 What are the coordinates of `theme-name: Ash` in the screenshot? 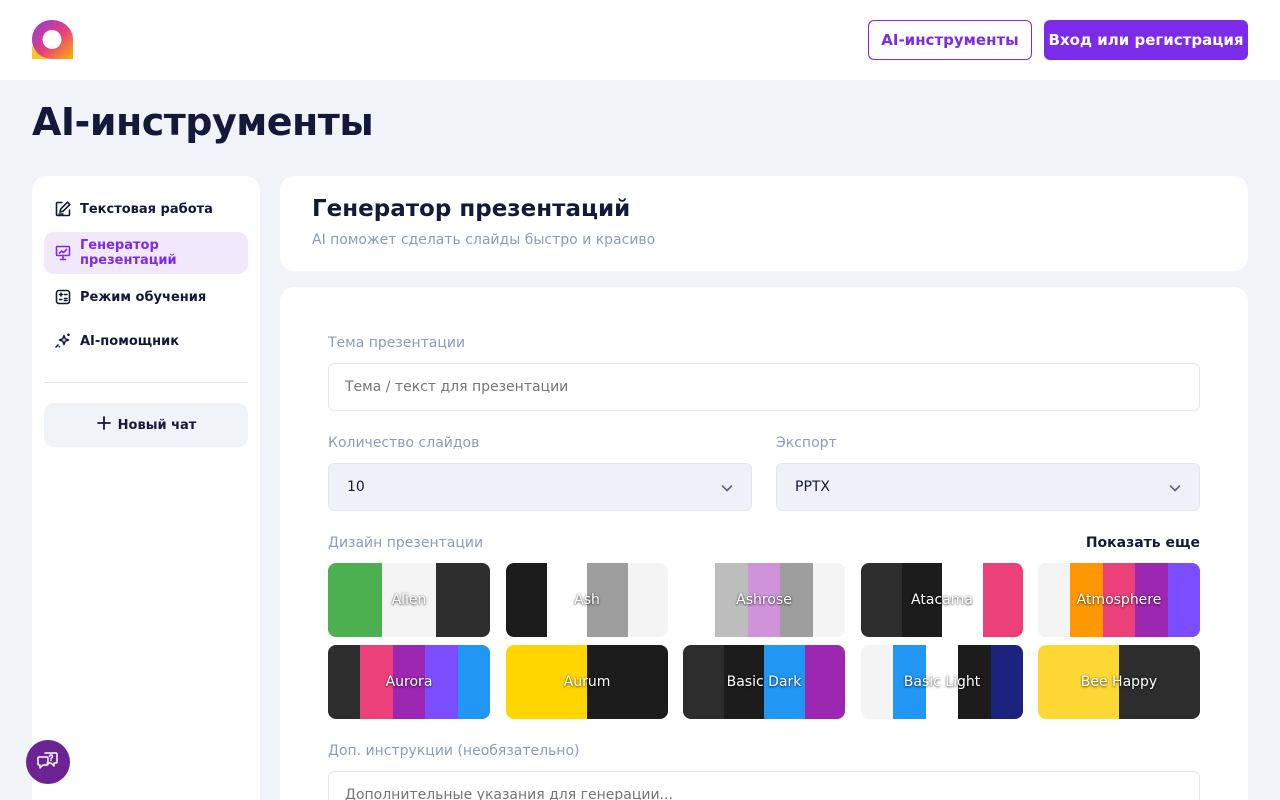 It's located at (587, 600).